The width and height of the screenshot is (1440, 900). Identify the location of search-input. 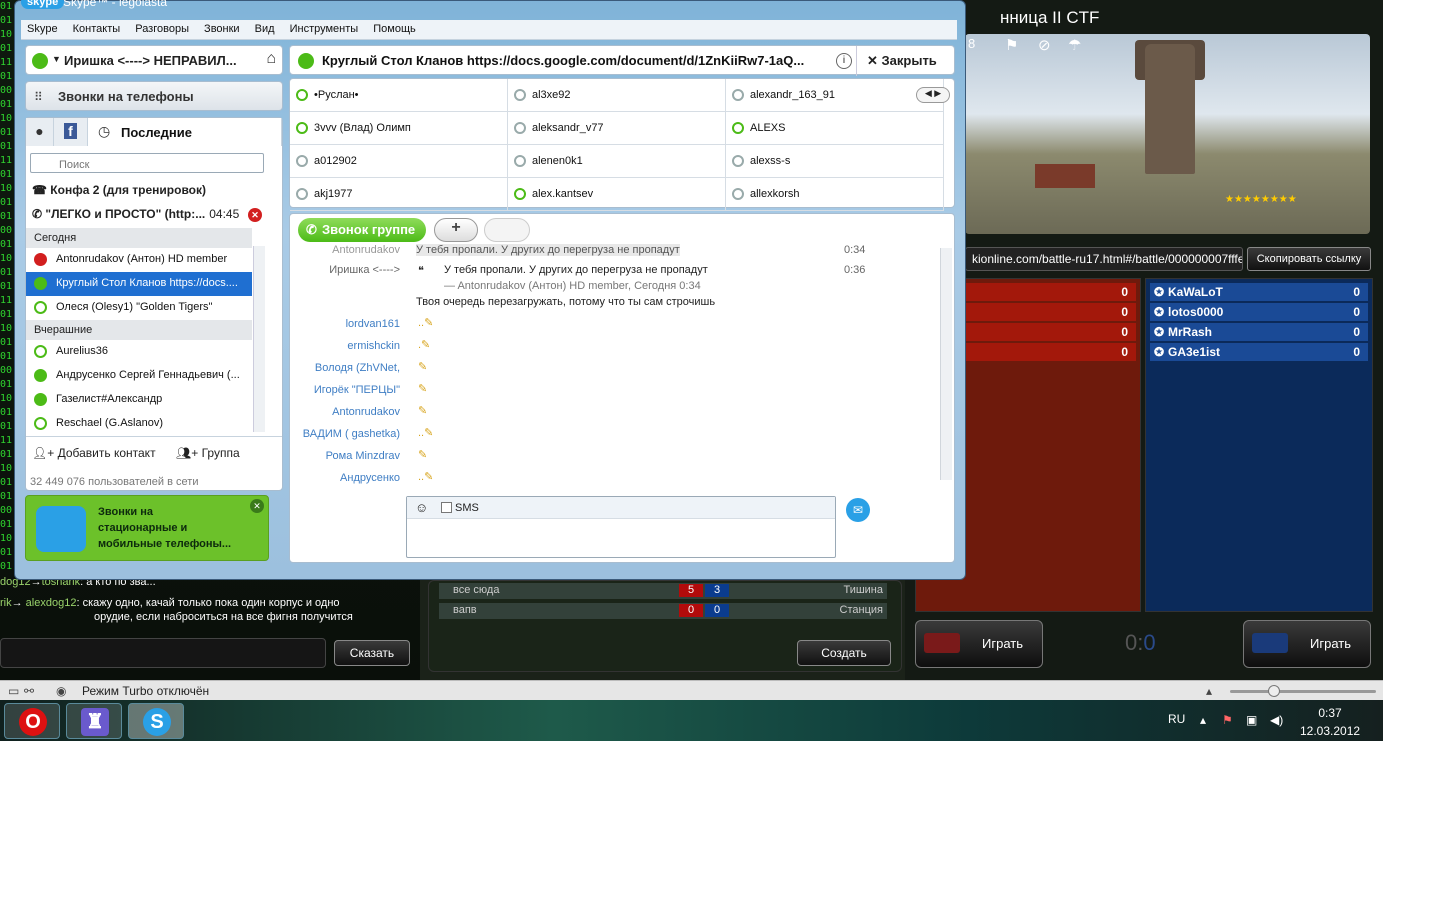
(147, 163).